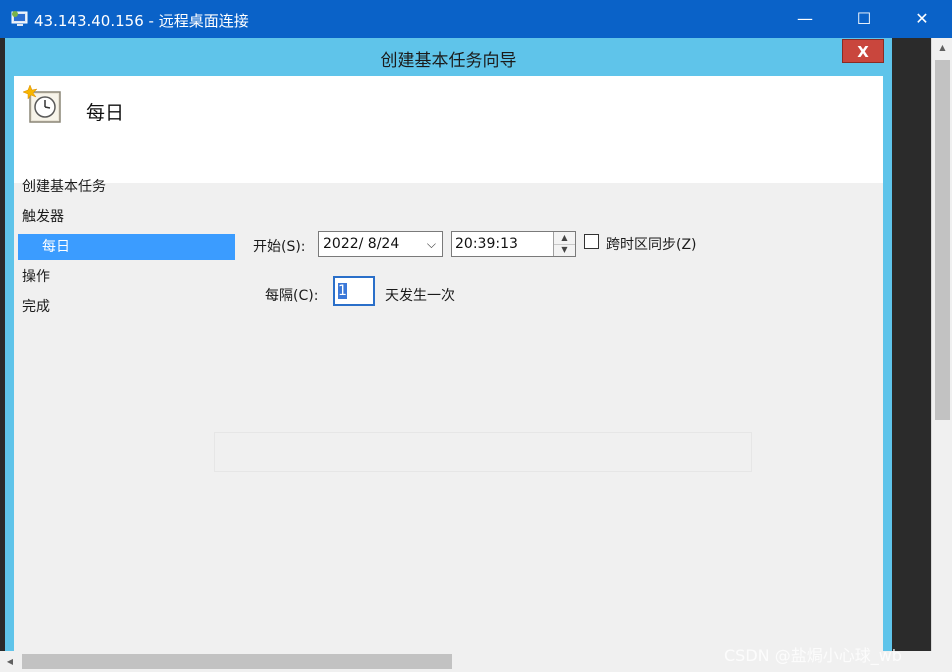  I want to click on sync-timezone-checkbox, so click(591, 241).